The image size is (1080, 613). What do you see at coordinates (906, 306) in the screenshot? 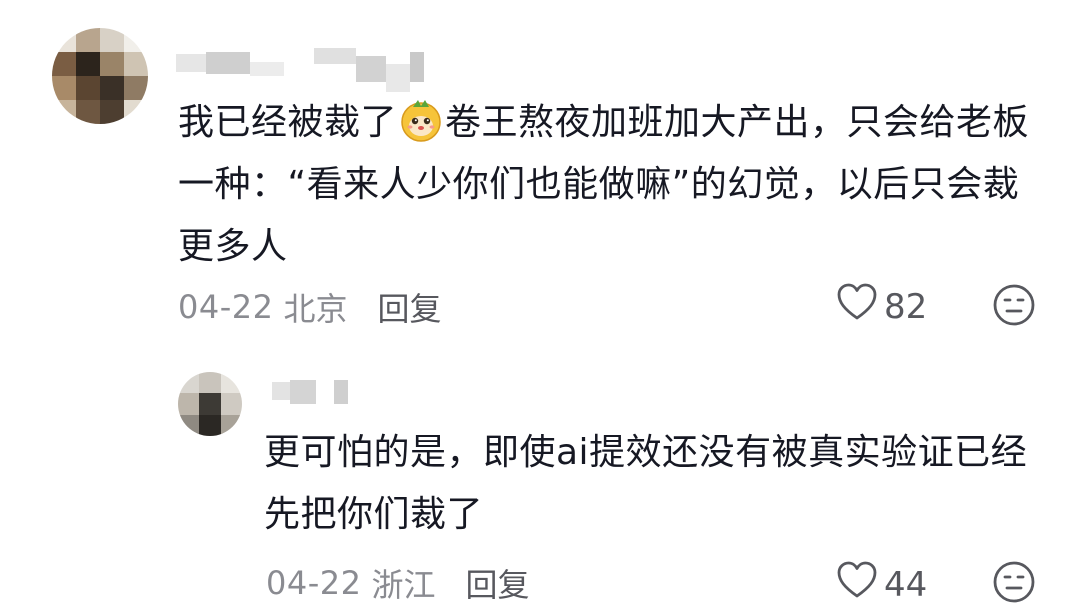
I see `like-count: 82` at bounding box center [906, 306].